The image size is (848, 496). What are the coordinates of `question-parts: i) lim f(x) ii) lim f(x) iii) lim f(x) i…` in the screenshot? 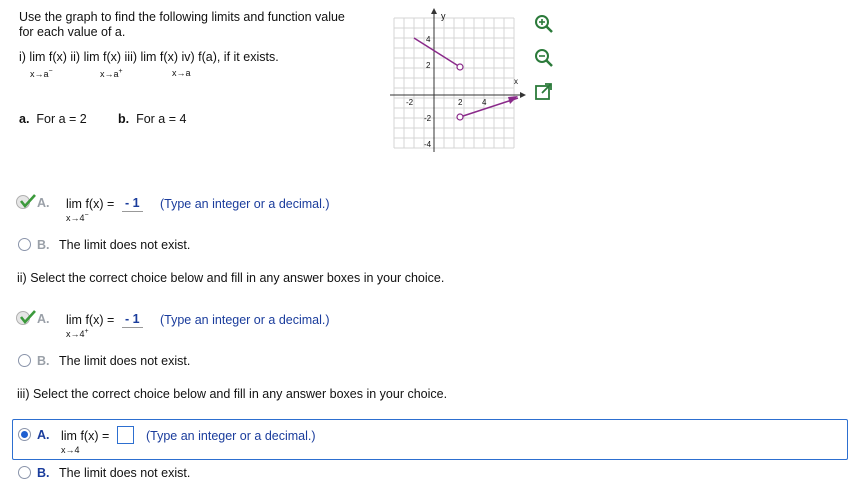 It's located at (149, 57).